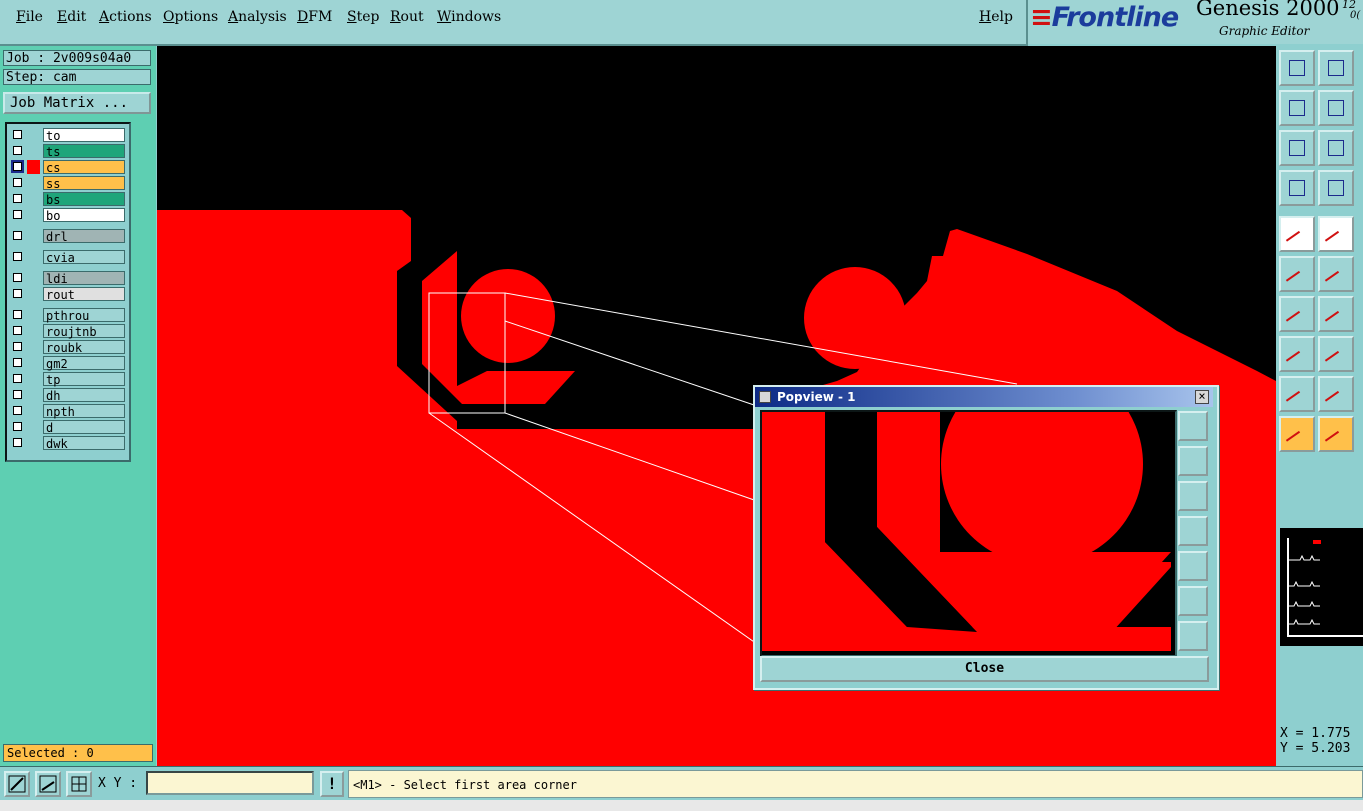  I want to click on layer-row-dwk: dwk, so click(68, 443).